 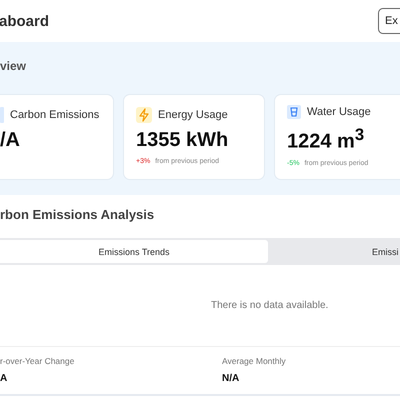 What do you see at coordinates (38, 361) in the screenshot?
I see `stat-label: r-over-Year Change` at bounding box center [38, 361].